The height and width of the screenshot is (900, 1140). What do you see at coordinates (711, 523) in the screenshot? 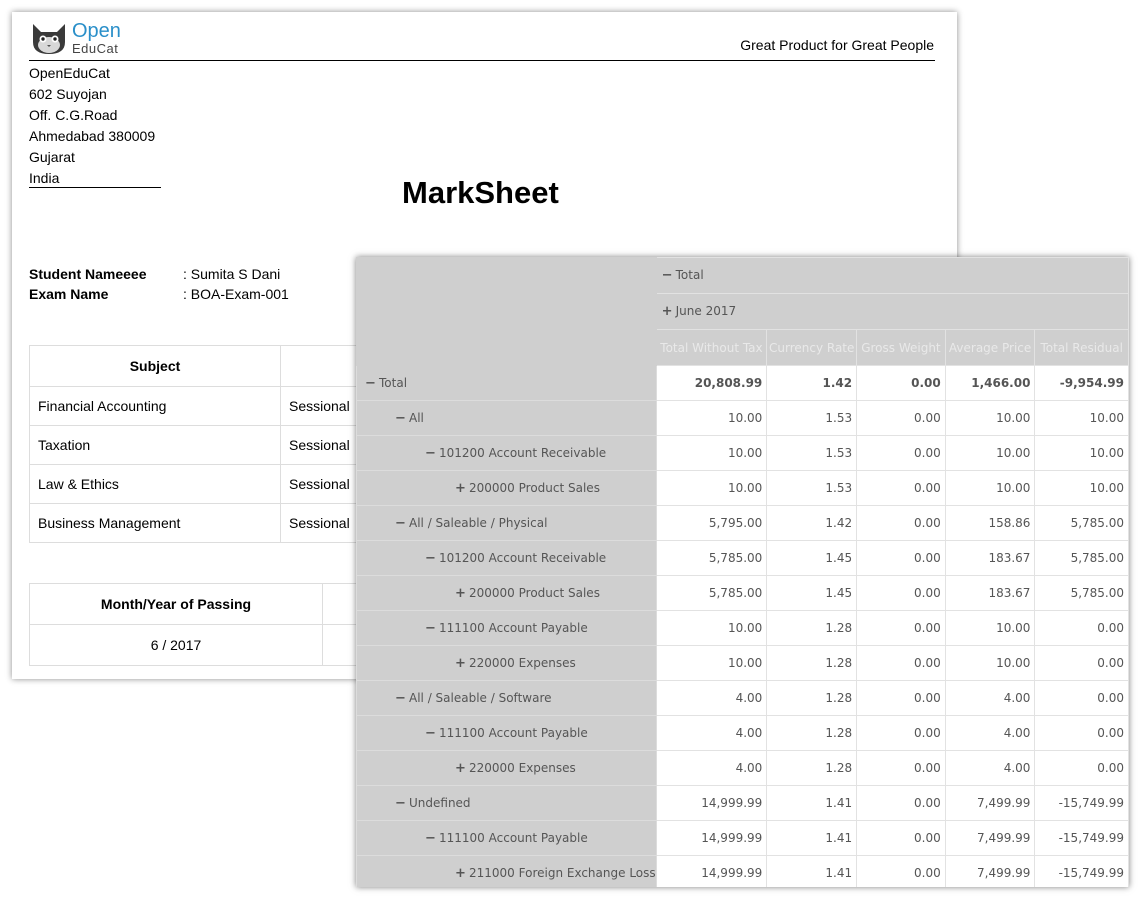
I see `pivot-value-cell: 5,795.00` at bounding box center [711, 523].